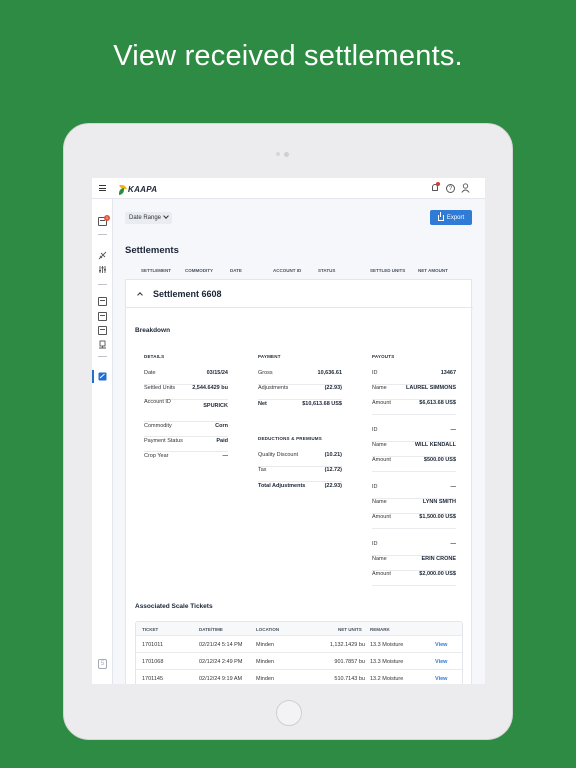 Image resolution: width=576 pixels, height=768 pixels. What do you see at coordinates (414, 392) in the screenshot?
I see `payout-row: Name LAUREL SIMMONS` at bounding box center [414, 392].